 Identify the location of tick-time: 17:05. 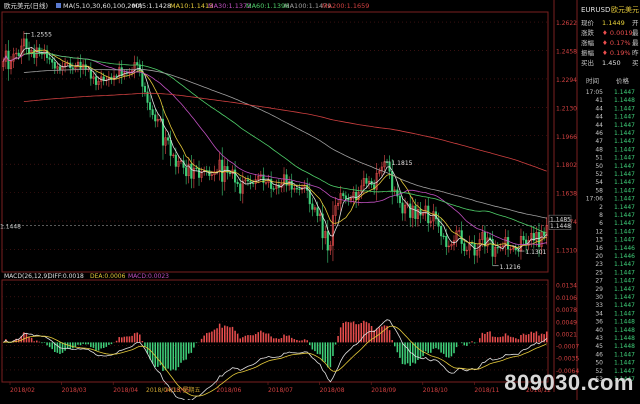
(594, 92).